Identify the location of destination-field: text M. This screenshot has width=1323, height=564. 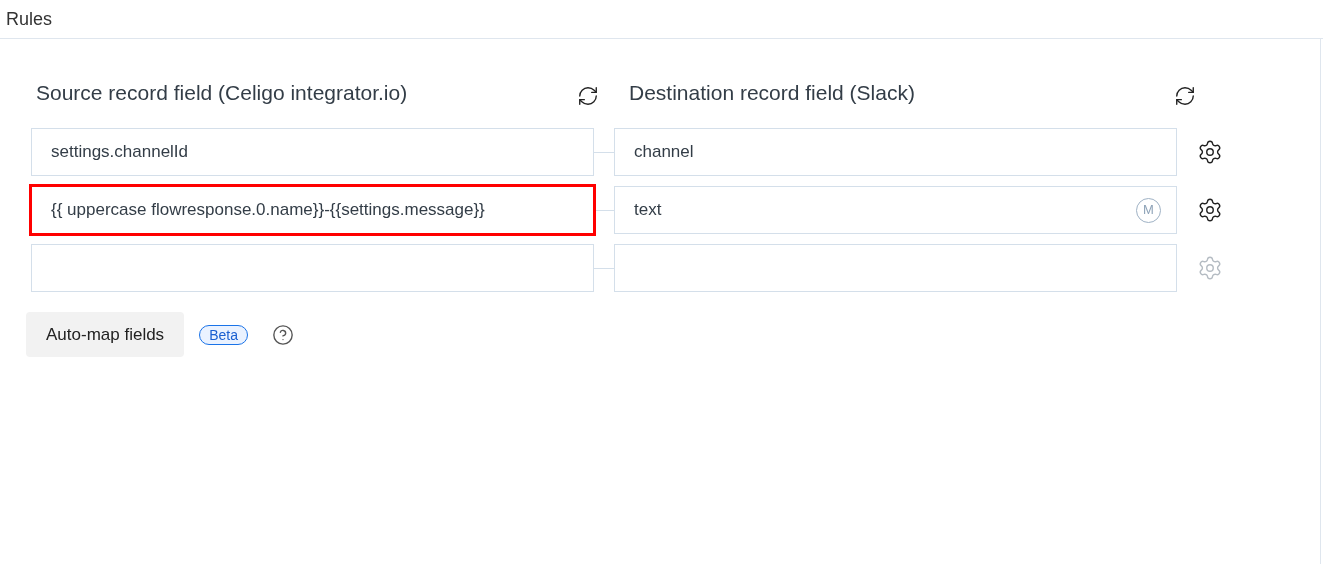
(895, 210).